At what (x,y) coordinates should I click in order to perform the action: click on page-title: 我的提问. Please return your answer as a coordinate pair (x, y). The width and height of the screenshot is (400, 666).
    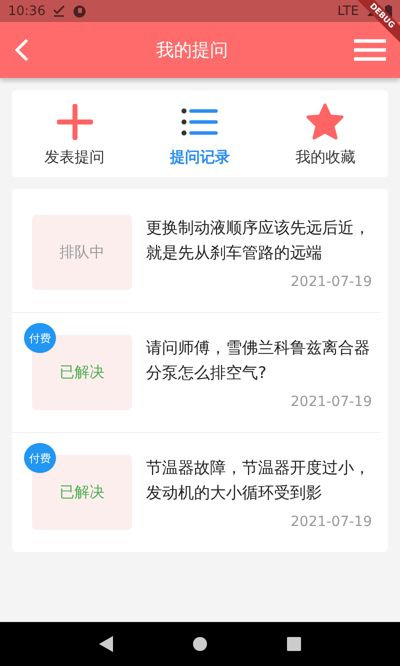
    Looking at the image, I should click on (192, 50).